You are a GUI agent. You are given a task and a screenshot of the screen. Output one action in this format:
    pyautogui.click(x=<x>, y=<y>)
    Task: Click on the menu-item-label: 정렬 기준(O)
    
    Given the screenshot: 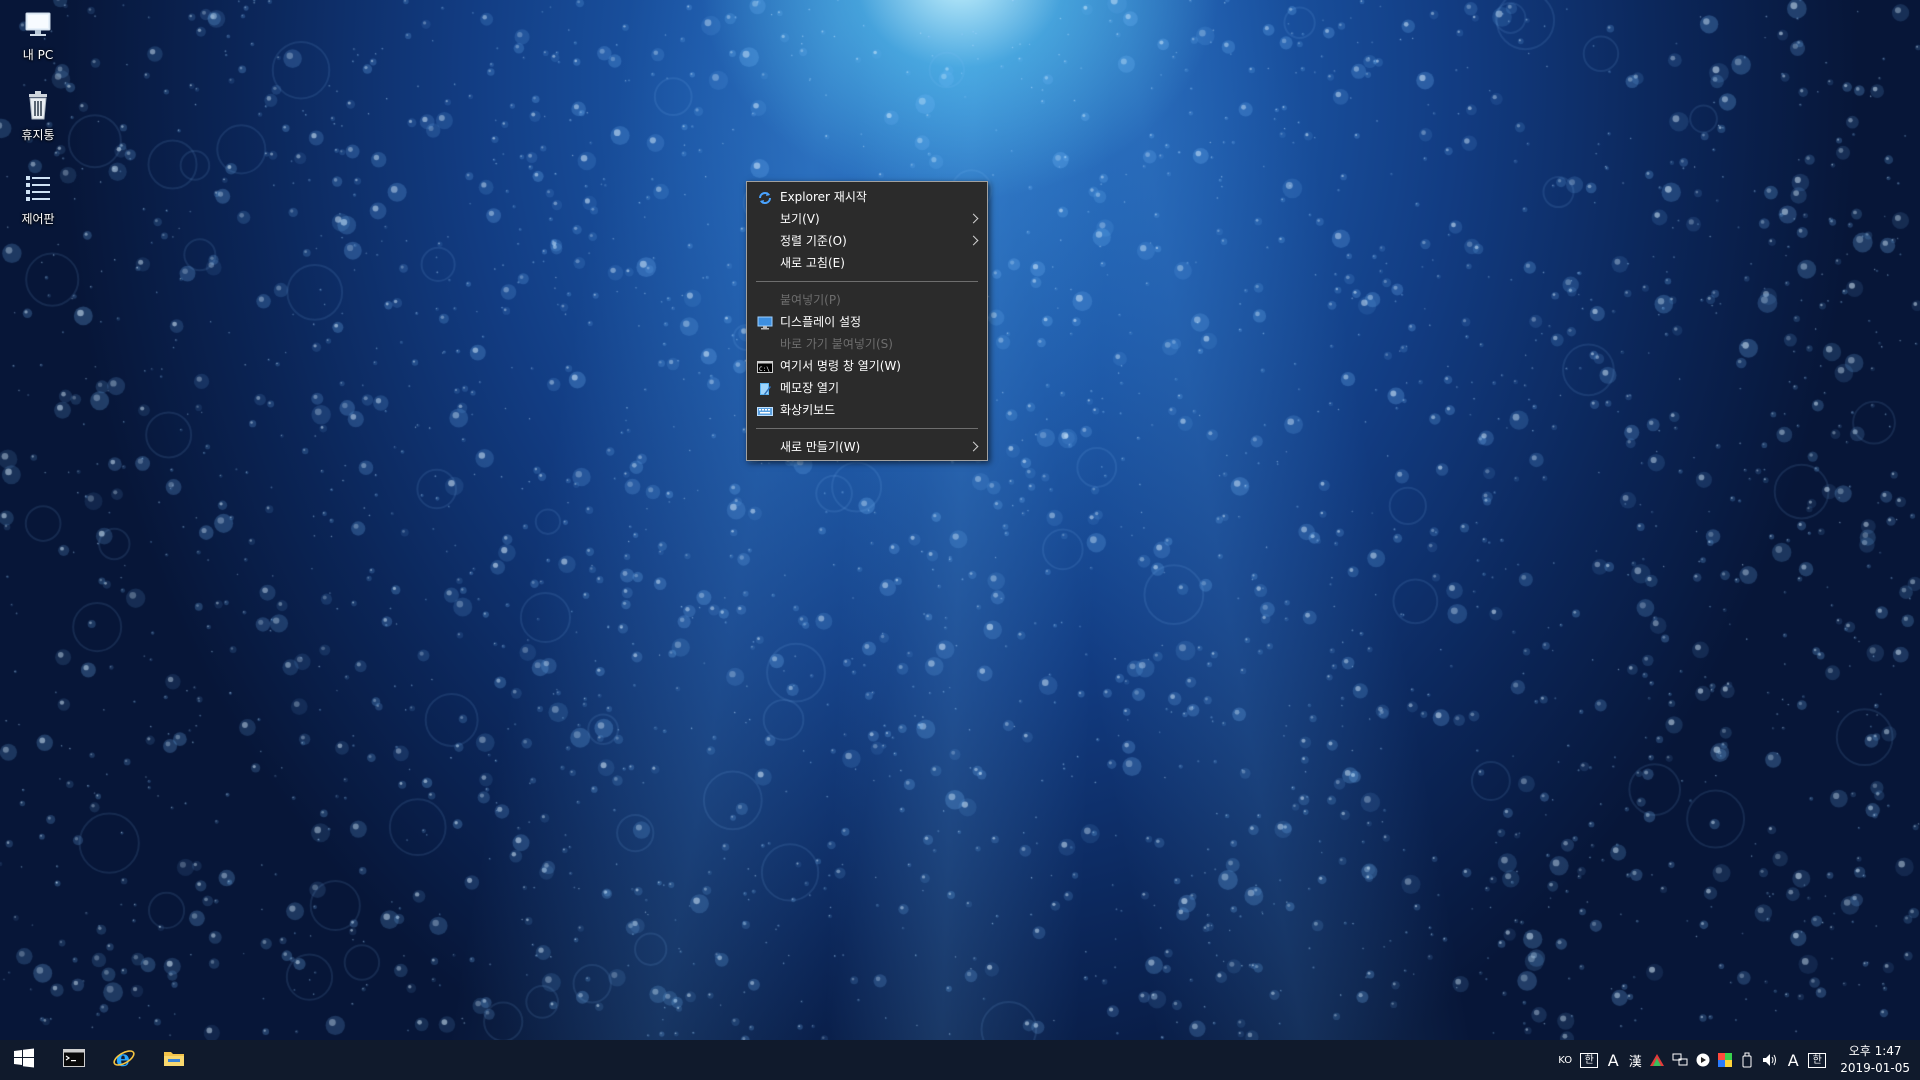 What is the action you would take?
    pyautogui.click(x=813, y=241)
    